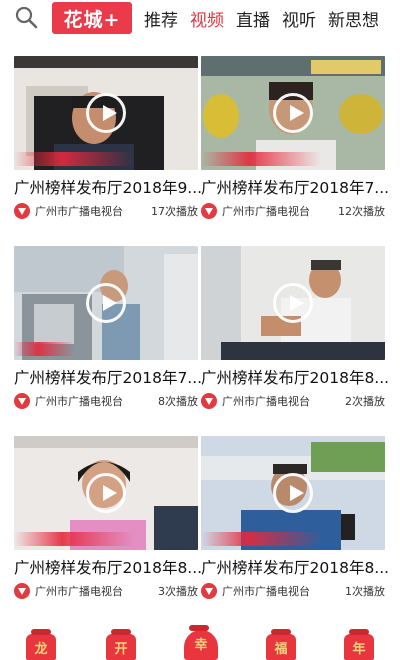 This screenshot has height=660, width=400. I want to click on video-meta: 广州市广播电视台 3次播放, so click(106, 591).